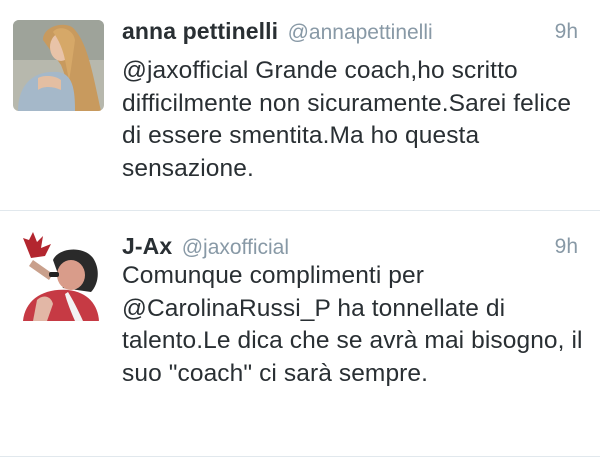 Image resolution: width=600 pixels, height=459 pixels. I want to click on divider, so click(300, 456).